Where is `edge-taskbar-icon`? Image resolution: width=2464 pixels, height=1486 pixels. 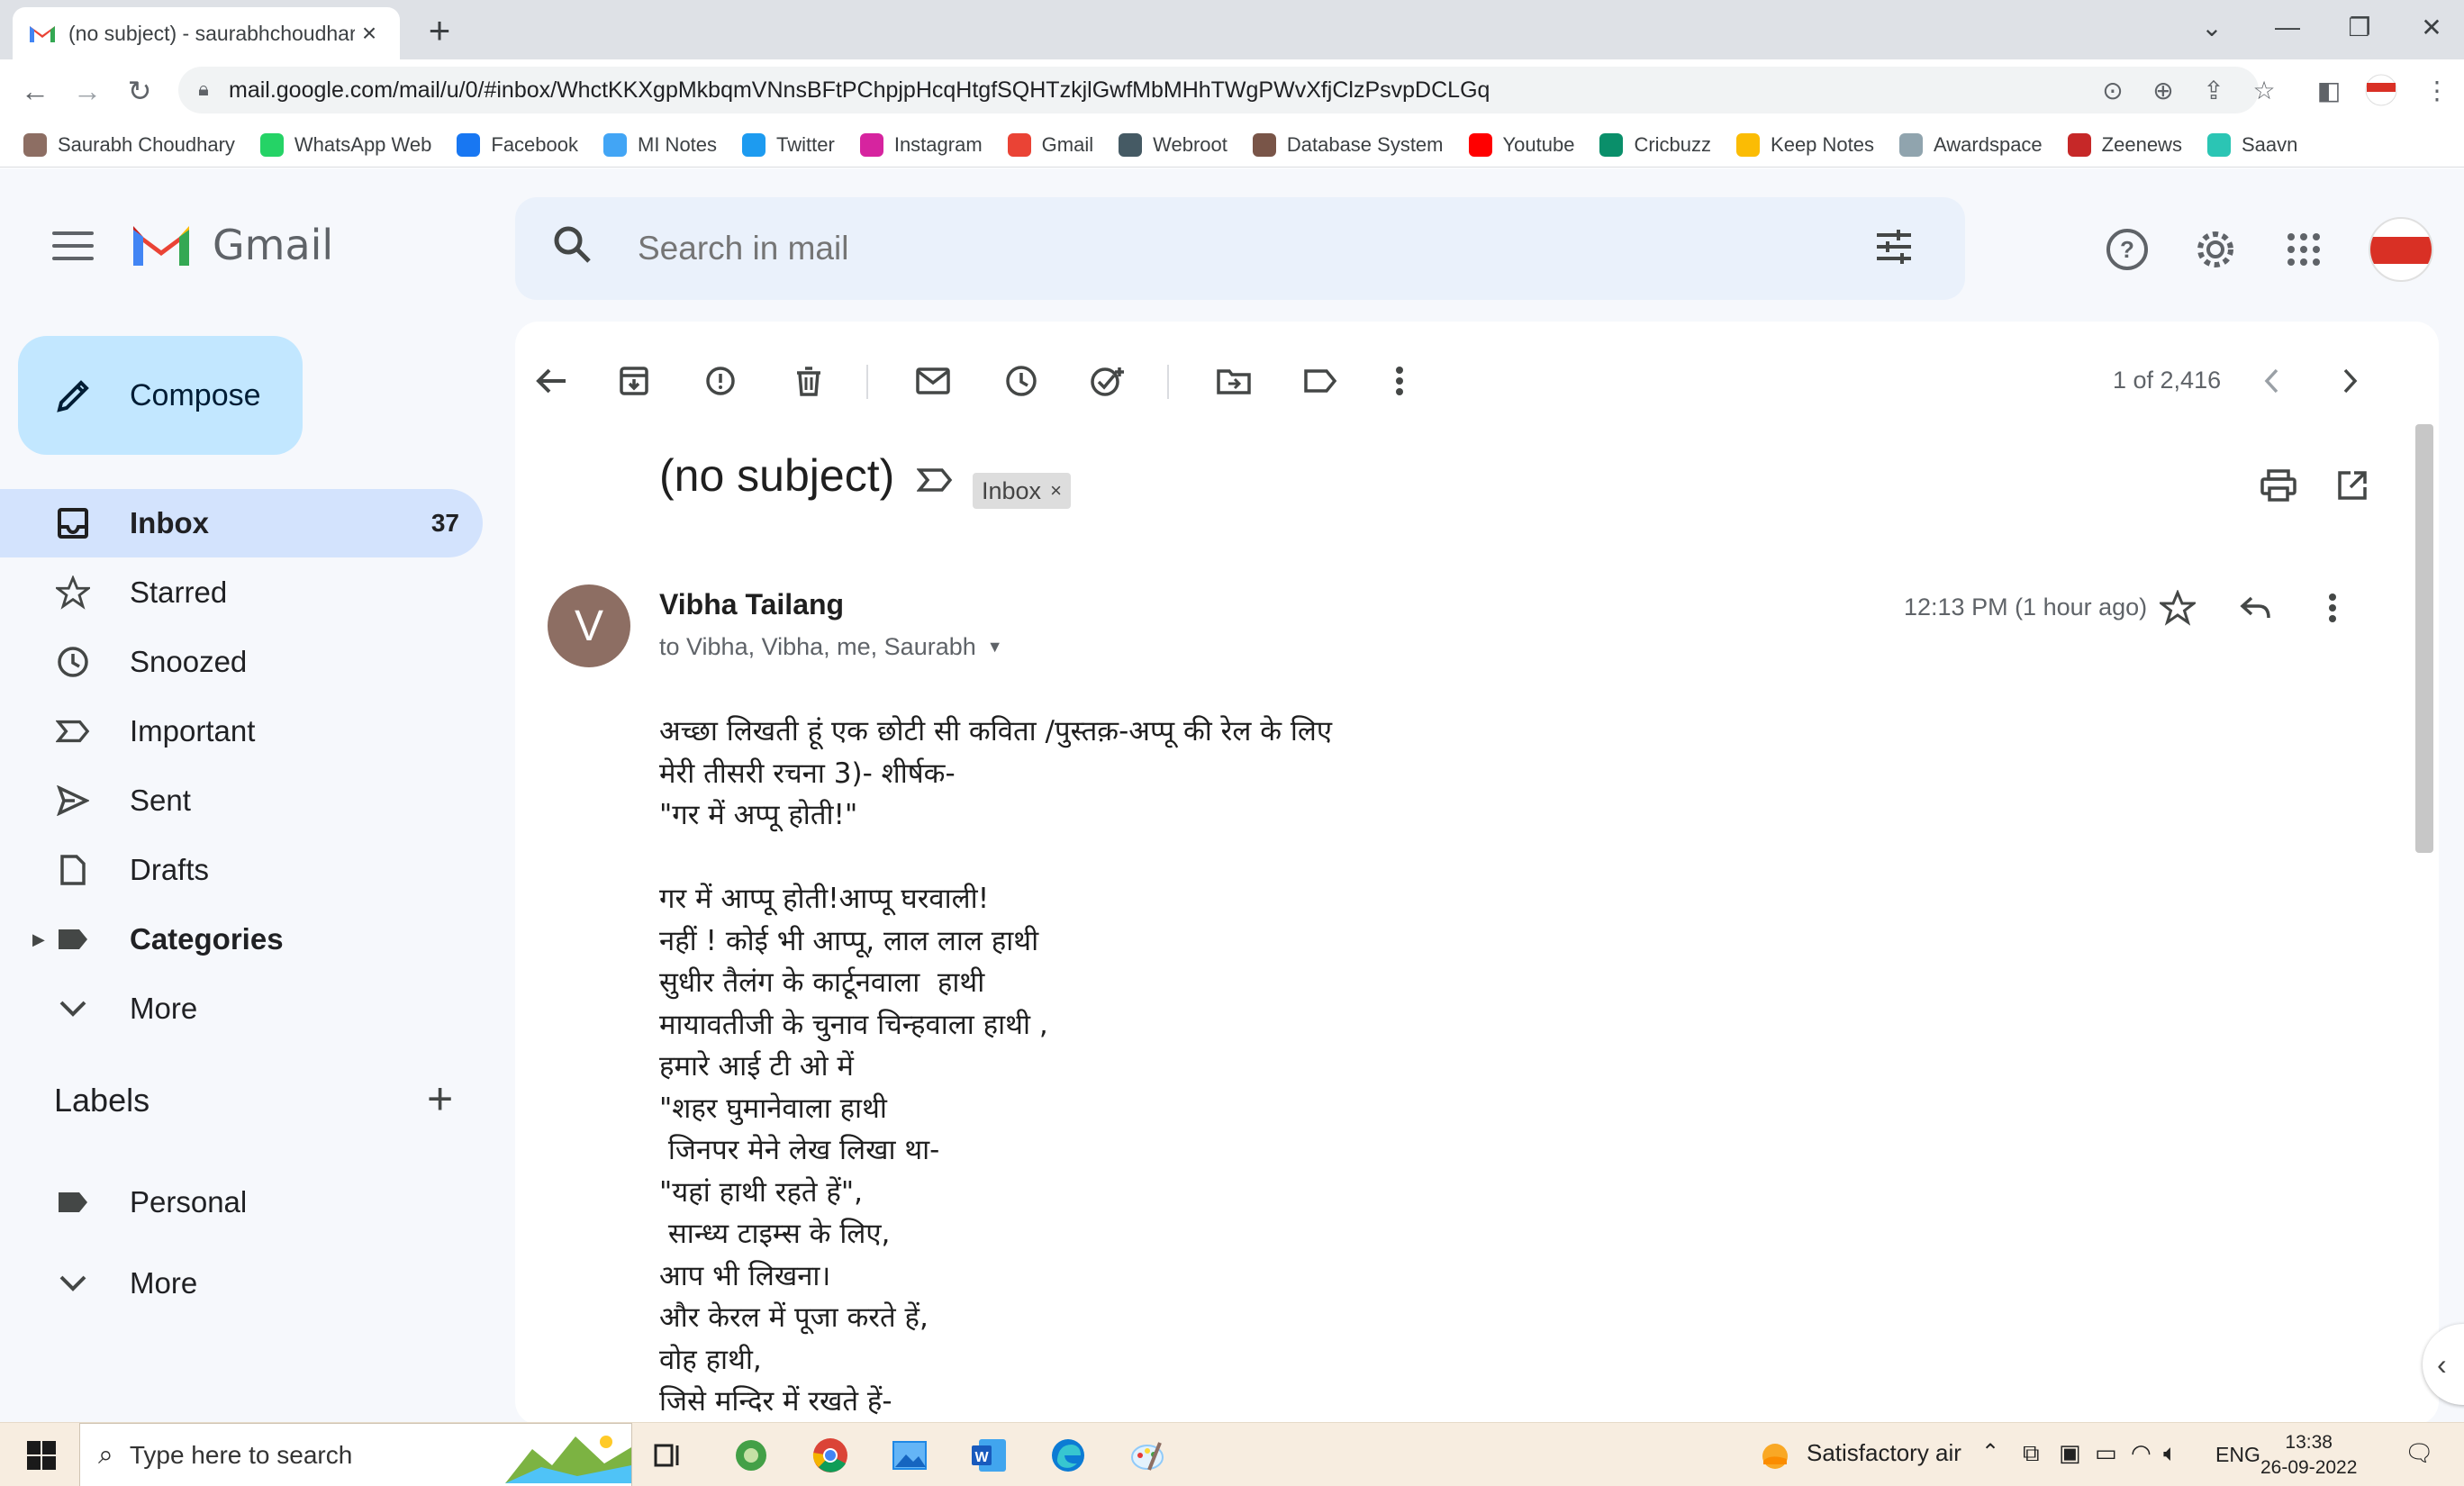 edge-taskbar-icon is located at coordinates (1068, 1456).